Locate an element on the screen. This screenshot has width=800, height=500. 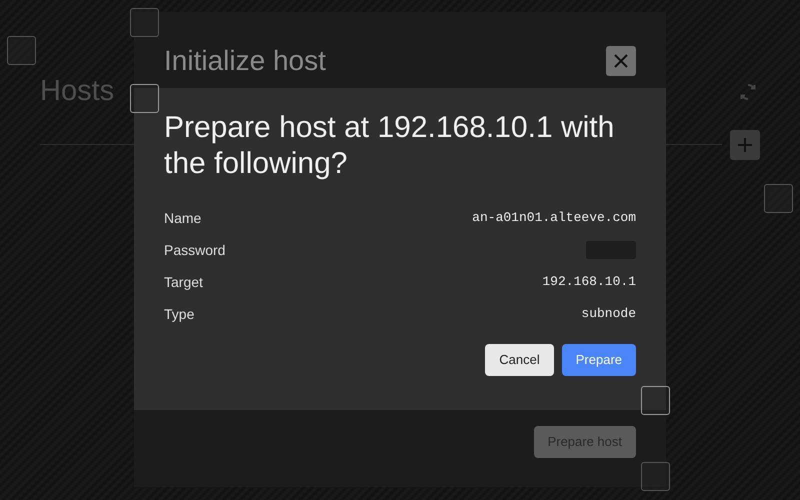
row-value: an-a01n01.alteeve.com is located at coordinates (554, 218).